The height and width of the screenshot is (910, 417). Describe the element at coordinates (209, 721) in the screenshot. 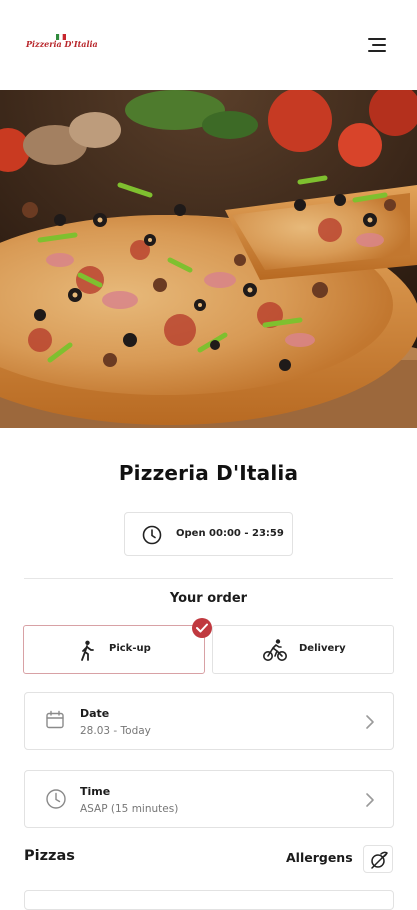

I see `date-selector: Date 28.03 - Today` at that location.